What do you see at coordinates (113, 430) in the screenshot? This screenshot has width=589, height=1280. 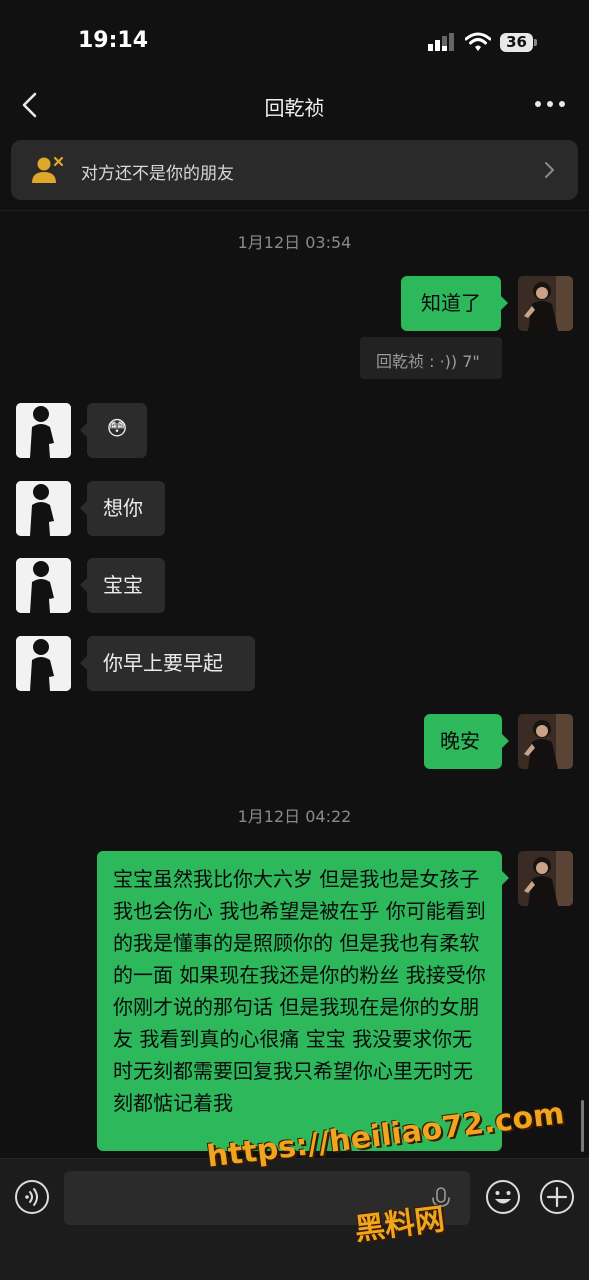 I see `message-bubble-incoming: 😳` at bounding box center [113, 430].